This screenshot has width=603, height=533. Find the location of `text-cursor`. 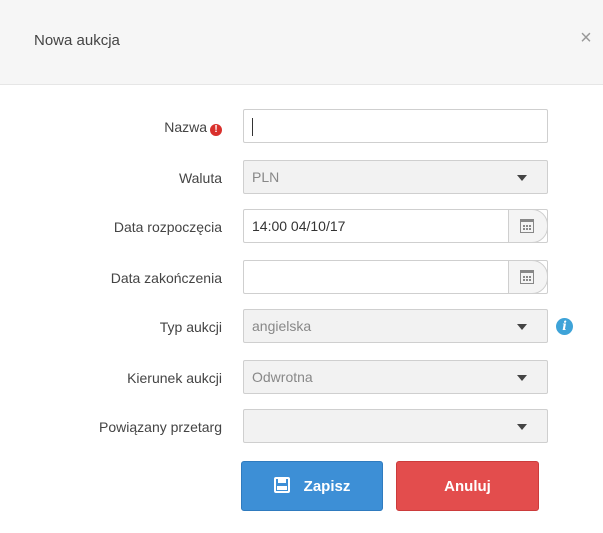

text-cursor is located at coordinates (252, 127).